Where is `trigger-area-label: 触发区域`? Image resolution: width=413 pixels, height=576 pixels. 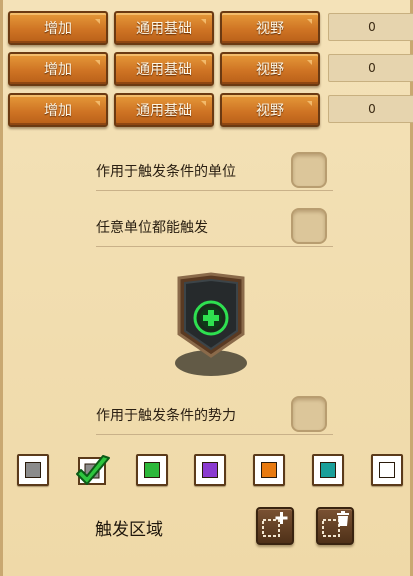
trigger-area-label: 触发区域 is located at coordinates (129, 530).